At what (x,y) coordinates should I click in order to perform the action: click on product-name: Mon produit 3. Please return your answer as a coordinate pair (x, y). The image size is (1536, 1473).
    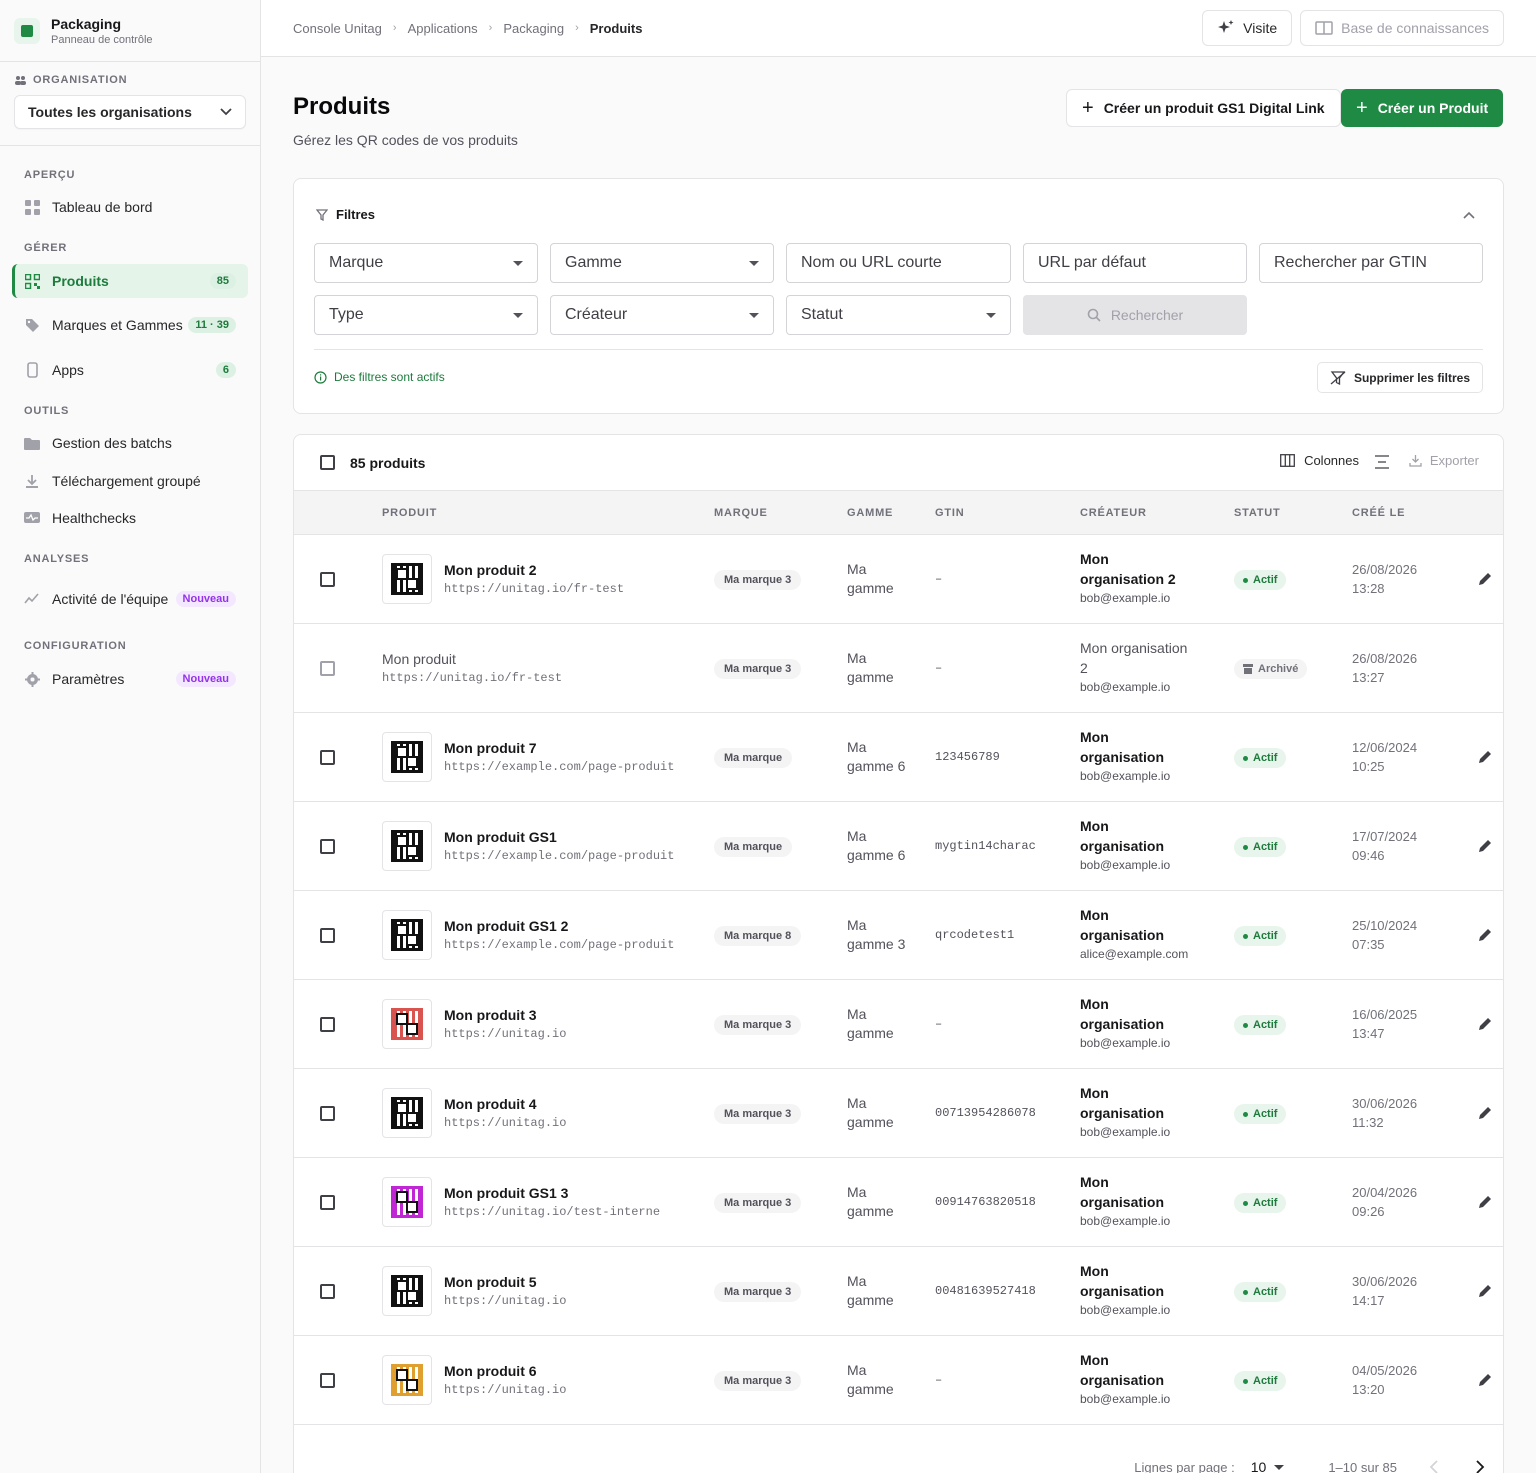
    Looking at the image, I should click on (505, 1015).